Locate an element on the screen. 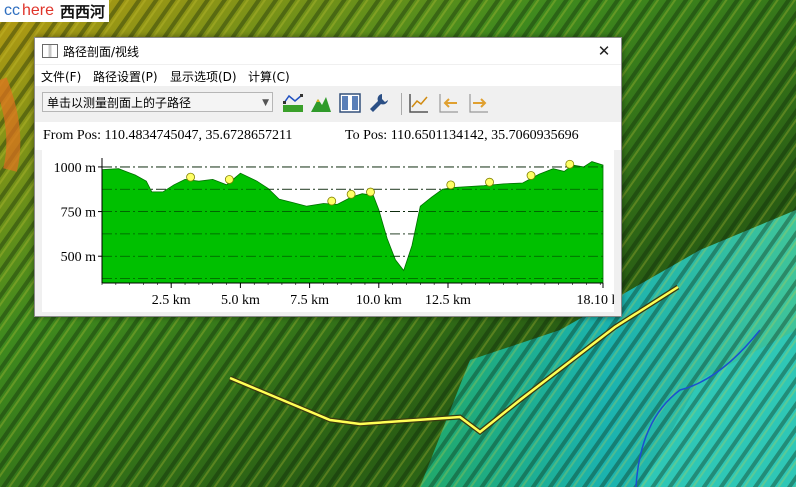 This screenshot has height=487, width=796. window-title: 路径剖面/视线 is located at coordinates (101, 52).